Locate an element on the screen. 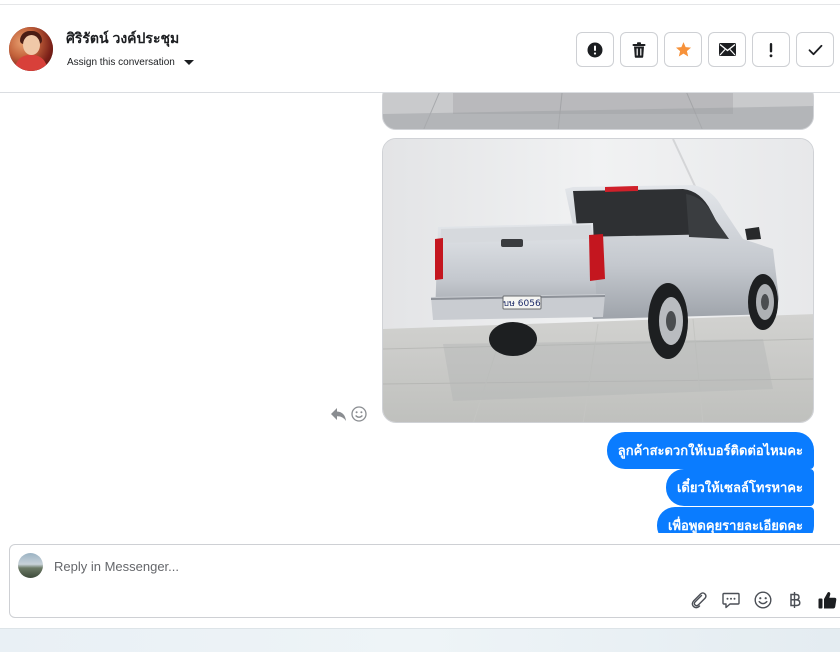 This screenshot has width=840, height=652. payment-button is located at coordinates (795, 600).